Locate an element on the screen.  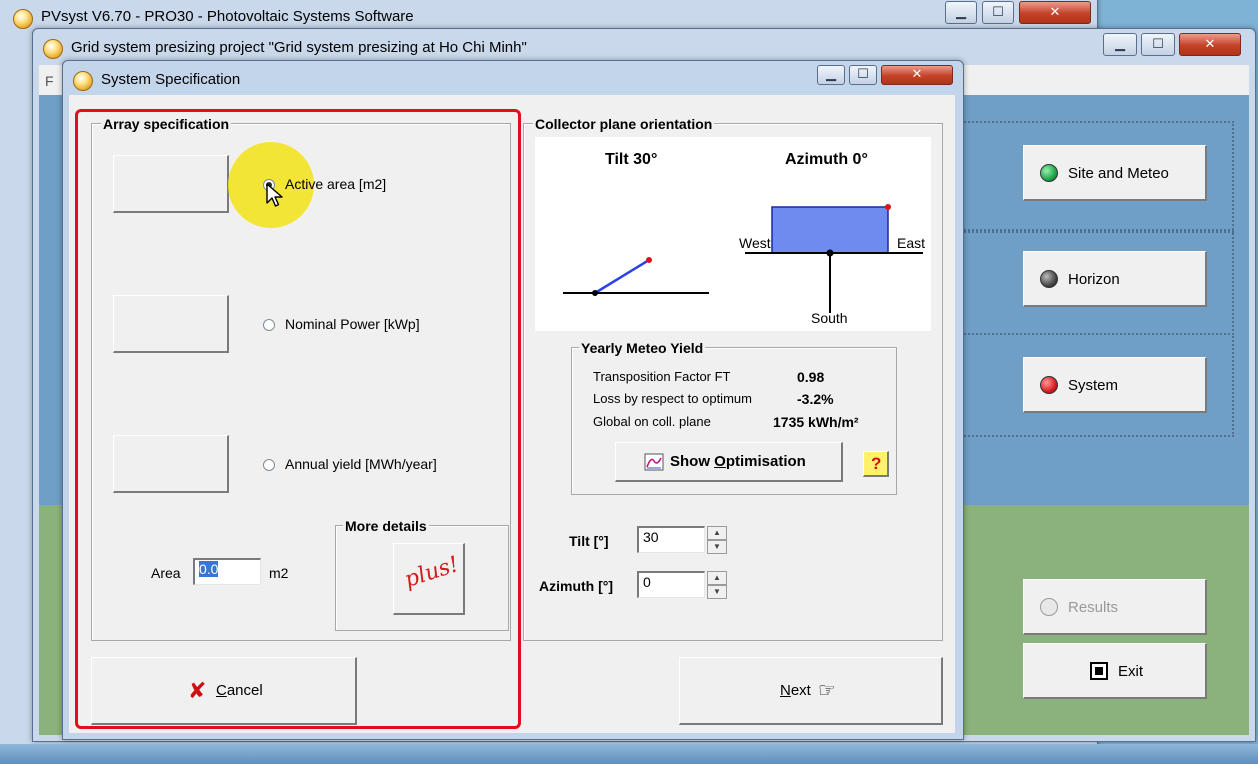
dialog-maximize-button: ☐ is located at coordinates (863, 75).